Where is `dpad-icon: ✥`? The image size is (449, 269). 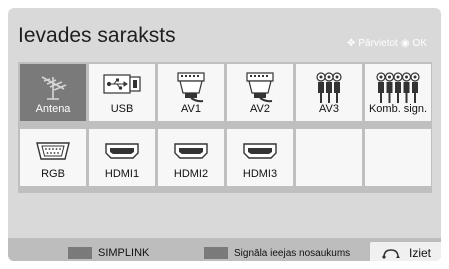
dpad-icon: ✥ is located at coordinates (351, 43).